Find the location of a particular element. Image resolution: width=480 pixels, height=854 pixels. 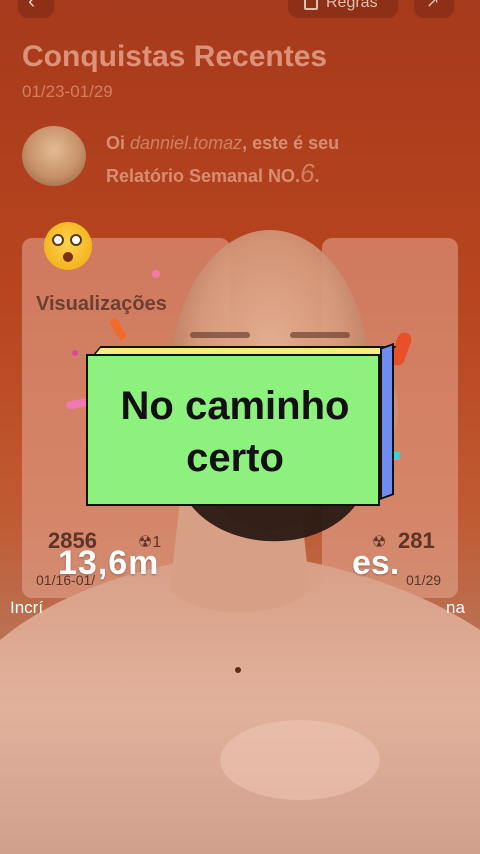

big-suffix: es. is located at coordinates (376, 563).